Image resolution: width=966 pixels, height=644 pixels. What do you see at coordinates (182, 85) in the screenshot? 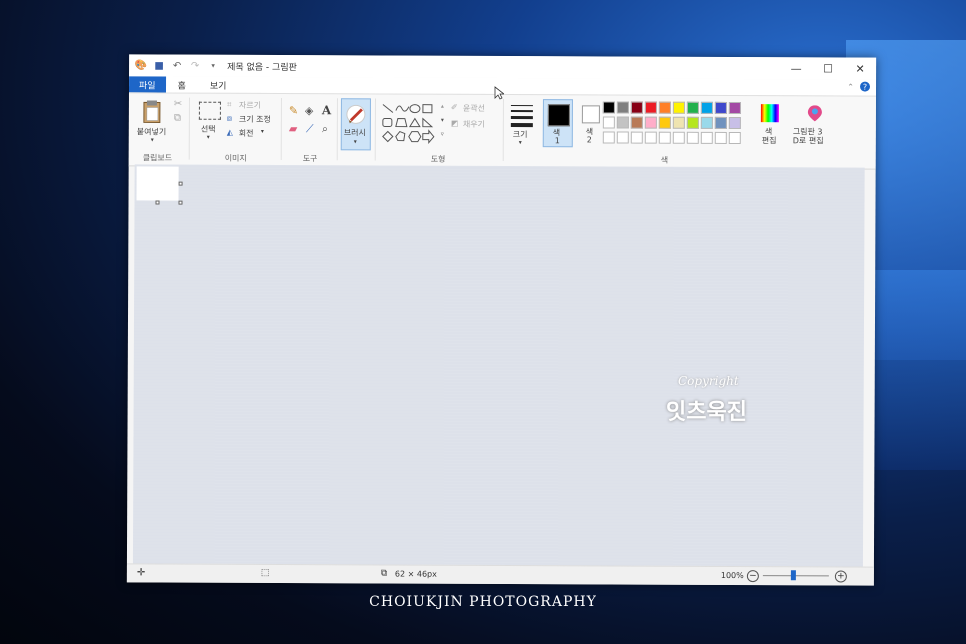
I see `tab-home: 홈` at bounding box center [182, 85].